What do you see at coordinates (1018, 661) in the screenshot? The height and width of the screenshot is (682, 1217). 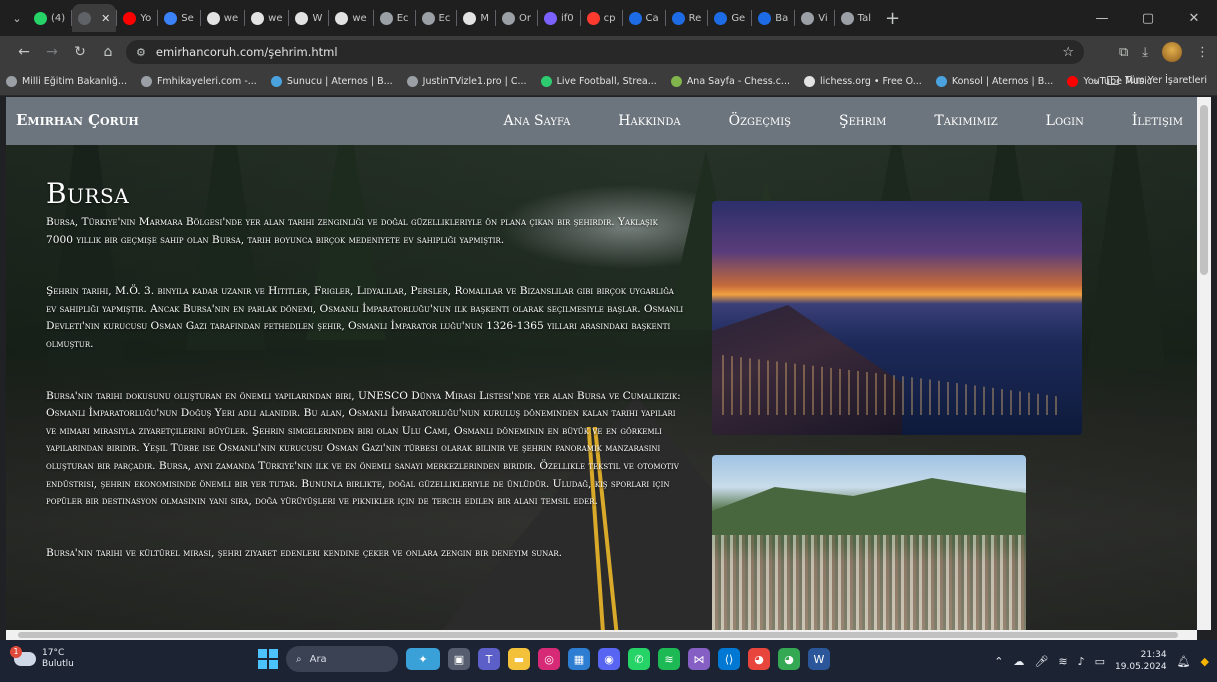 I see `onedrive-icon: ☁` at bounding box center [1018, 661].